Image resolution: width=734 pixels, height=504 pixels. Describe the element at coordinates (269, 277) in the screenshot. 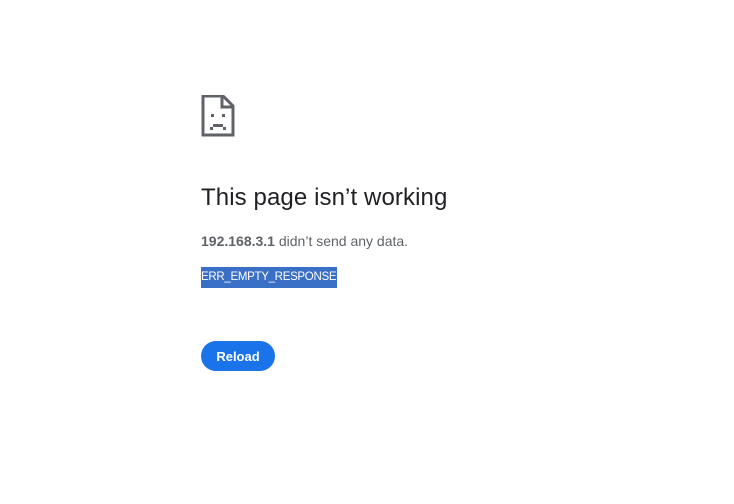

I see `error-code: ERR_EMPTY_RESPONSE` at that location.